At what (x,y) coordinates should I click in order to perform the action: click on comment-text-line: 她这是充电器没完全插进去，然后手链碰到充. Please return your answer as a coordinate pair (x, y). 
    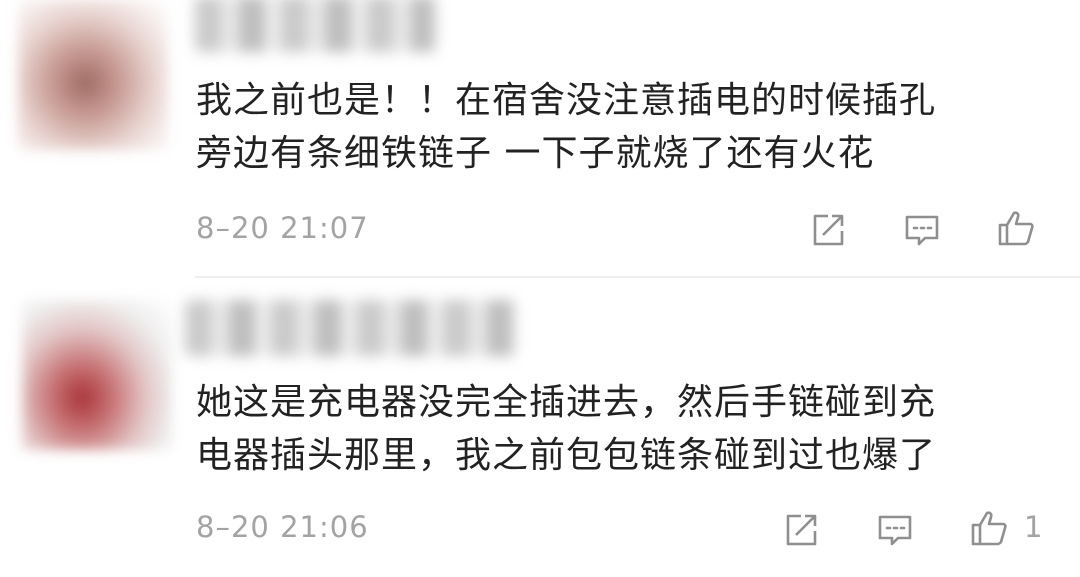
    Looking at the image, I should click on (566, 402).